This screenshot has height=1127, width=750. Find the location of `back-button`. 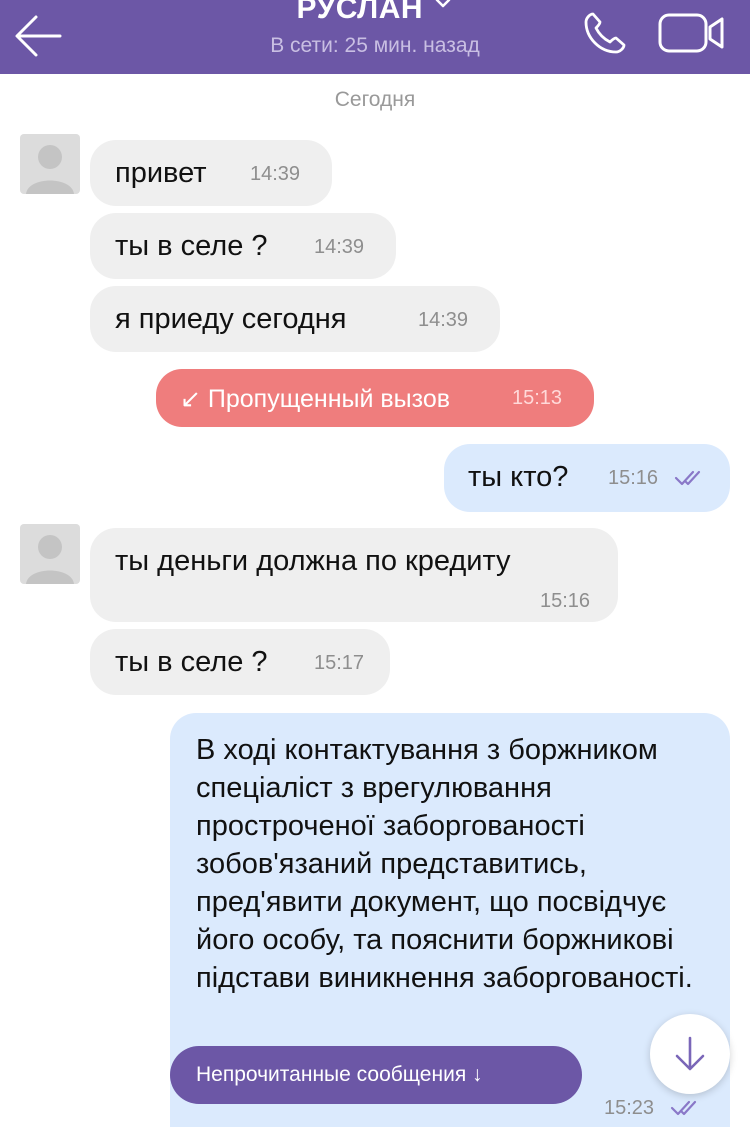

back-button is located at coordinates (38, 36).